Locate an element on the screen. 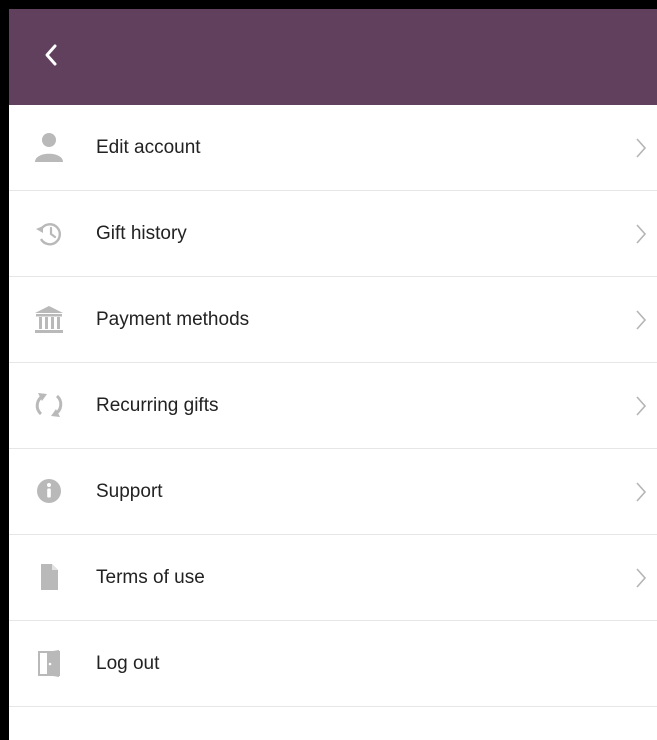  door-icon is located at coordinates (49, 663).